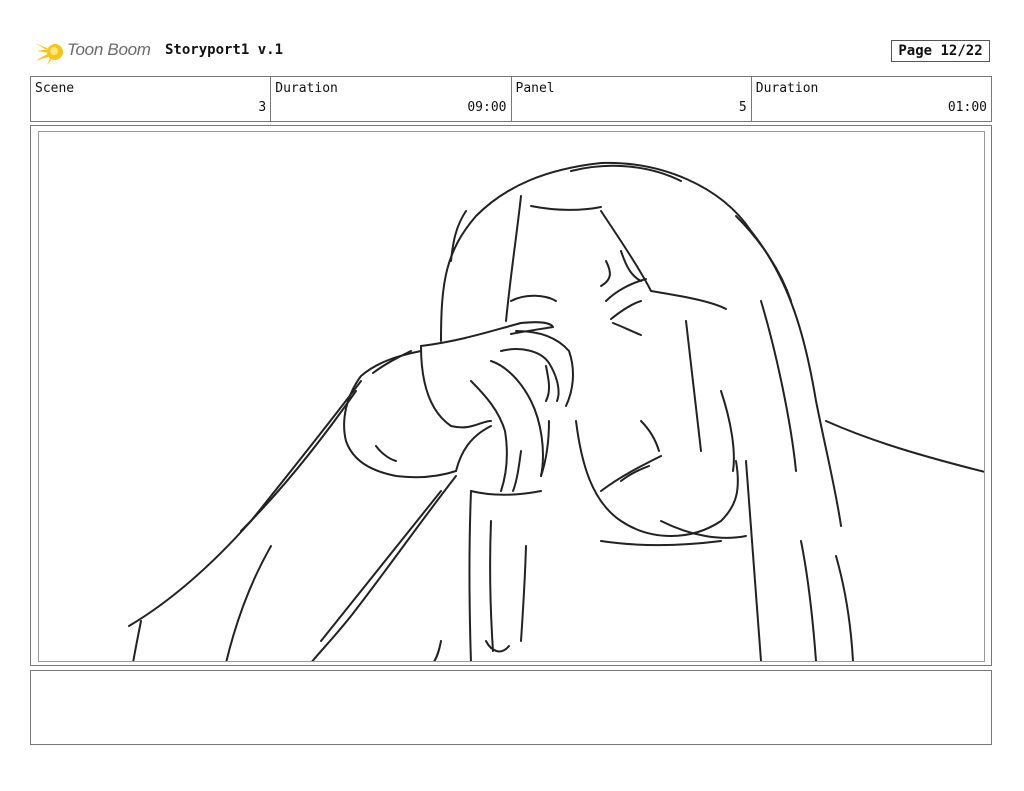 The height and width of the screenshot is (791, 1024). I want to click on scene-cell: Scene 3, so click(151, 99).